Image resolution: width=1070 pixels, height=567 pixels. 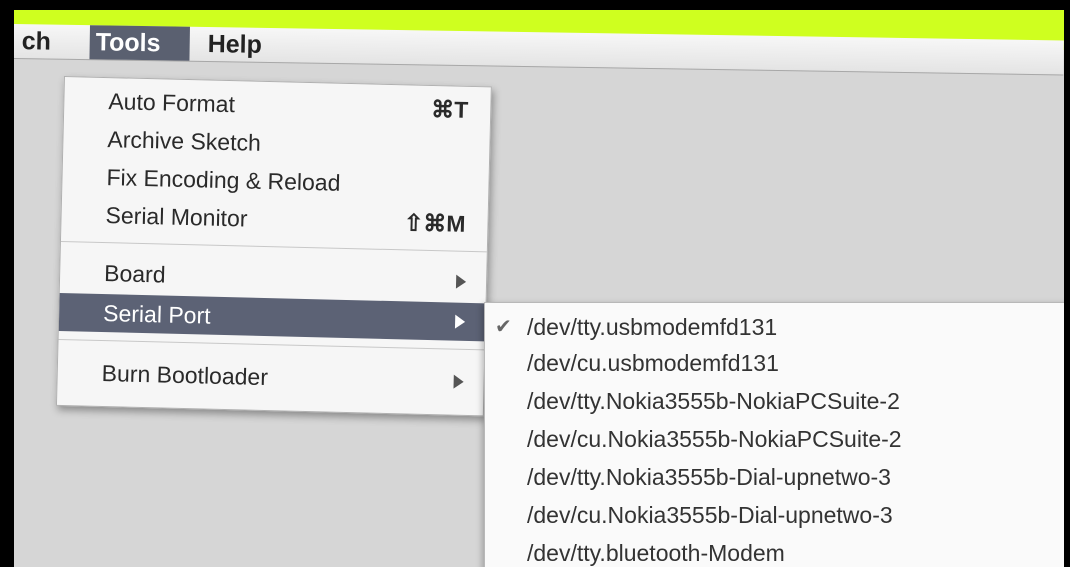 I want to click on serial-port-option: /dev/tty.Nokia3555b-NokiaPCSuite-2, so click(x=774, y=401).